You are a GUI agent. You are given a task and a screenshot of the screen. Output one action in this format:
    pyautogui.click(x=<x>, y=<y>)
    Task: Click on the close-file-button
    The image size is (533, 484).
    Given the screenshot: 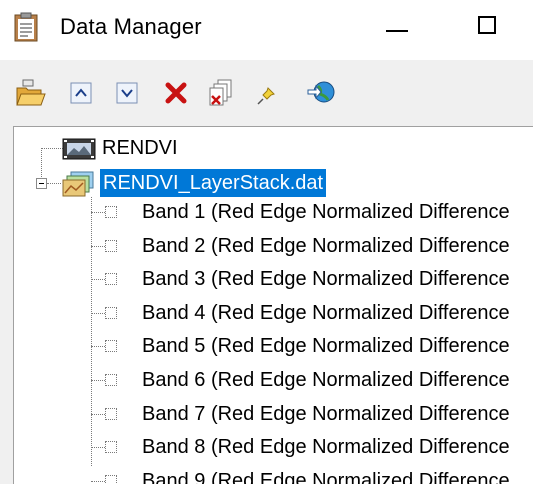 What is the action you would take?
    pyautogui.click(x=176, y=93)
    